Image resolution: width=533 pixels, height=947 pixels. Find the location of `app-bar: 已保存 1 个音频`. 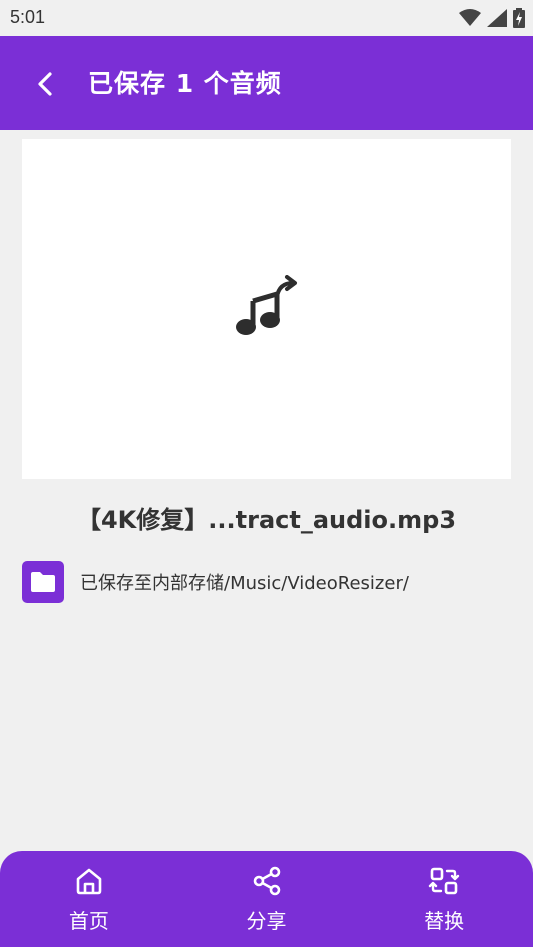

app-bar: 已保存 1 个音频 is located at coordinates (266, 83).